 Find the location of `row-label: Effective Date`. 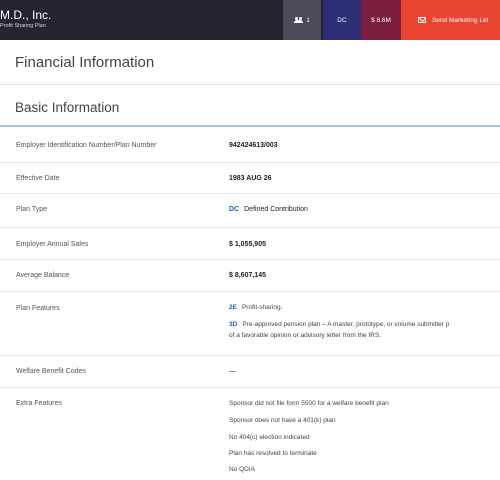

row-label: Effective Date is located at coordinates (38, 178).